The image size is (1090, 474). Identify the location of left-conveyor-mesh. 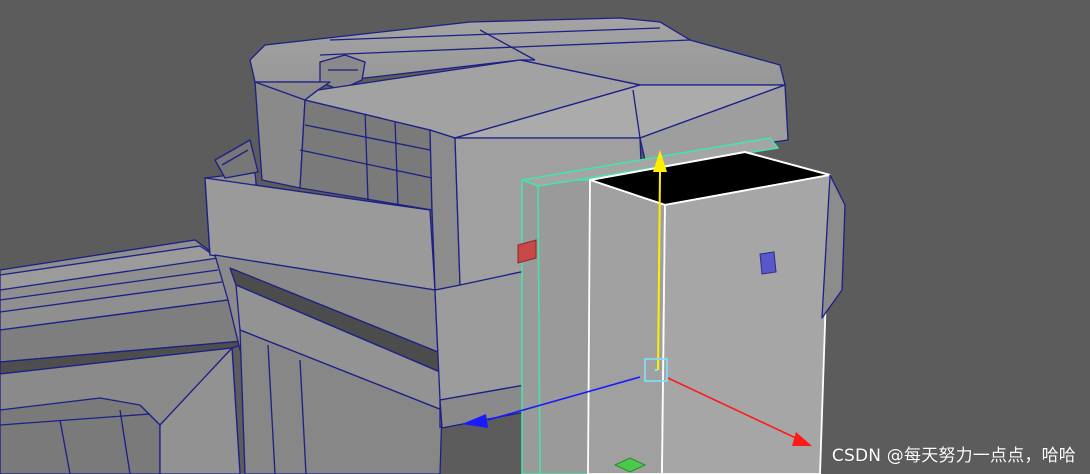
(128, 356).